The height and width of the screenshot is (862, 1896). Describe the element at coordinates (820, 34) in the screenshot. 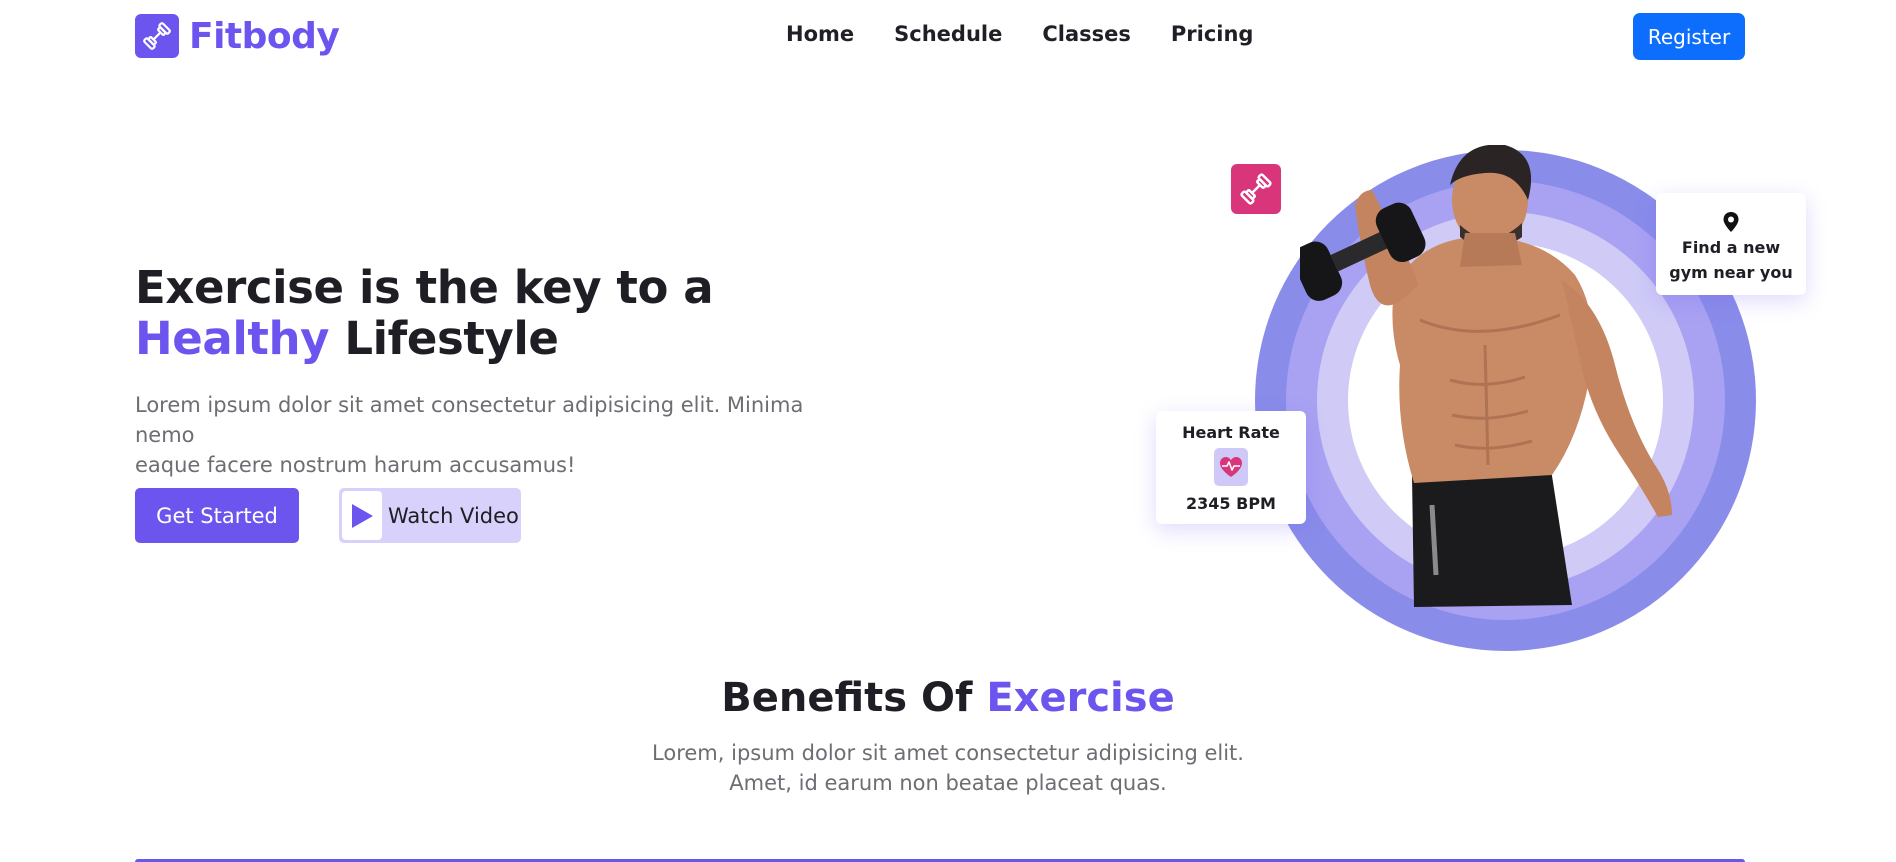

I see `nav-link-home: Home` at that location.